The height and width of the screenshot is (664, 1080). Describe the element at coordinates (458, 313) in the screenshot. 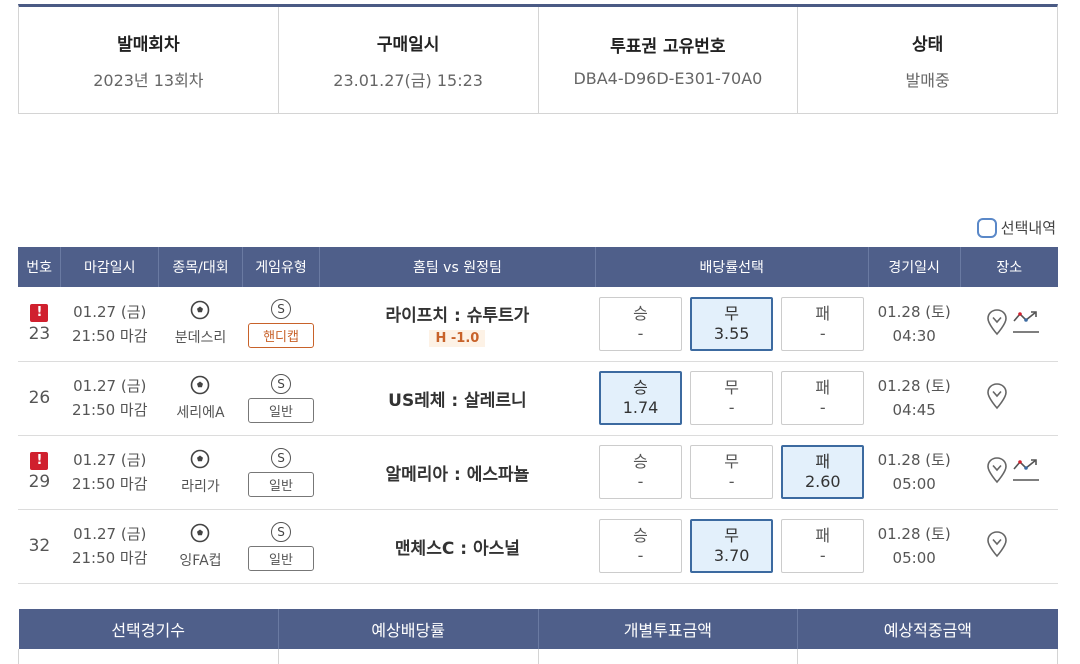

I see `match-teams: 라이프치 : 슈투트가` at that location.